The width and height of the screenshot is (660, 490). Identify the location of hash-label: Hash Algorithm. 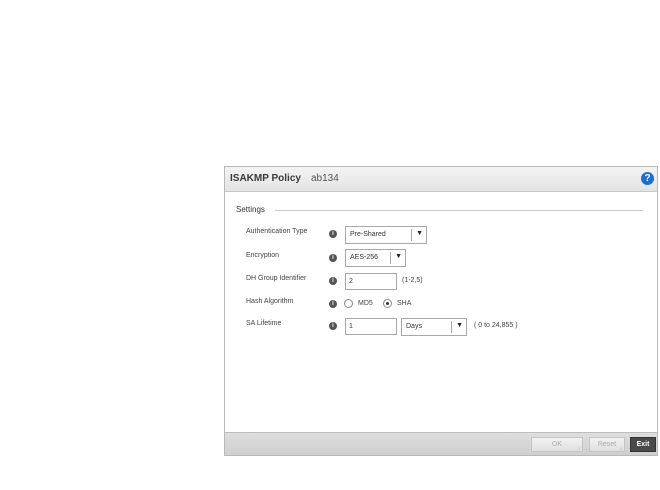
(270, 301).